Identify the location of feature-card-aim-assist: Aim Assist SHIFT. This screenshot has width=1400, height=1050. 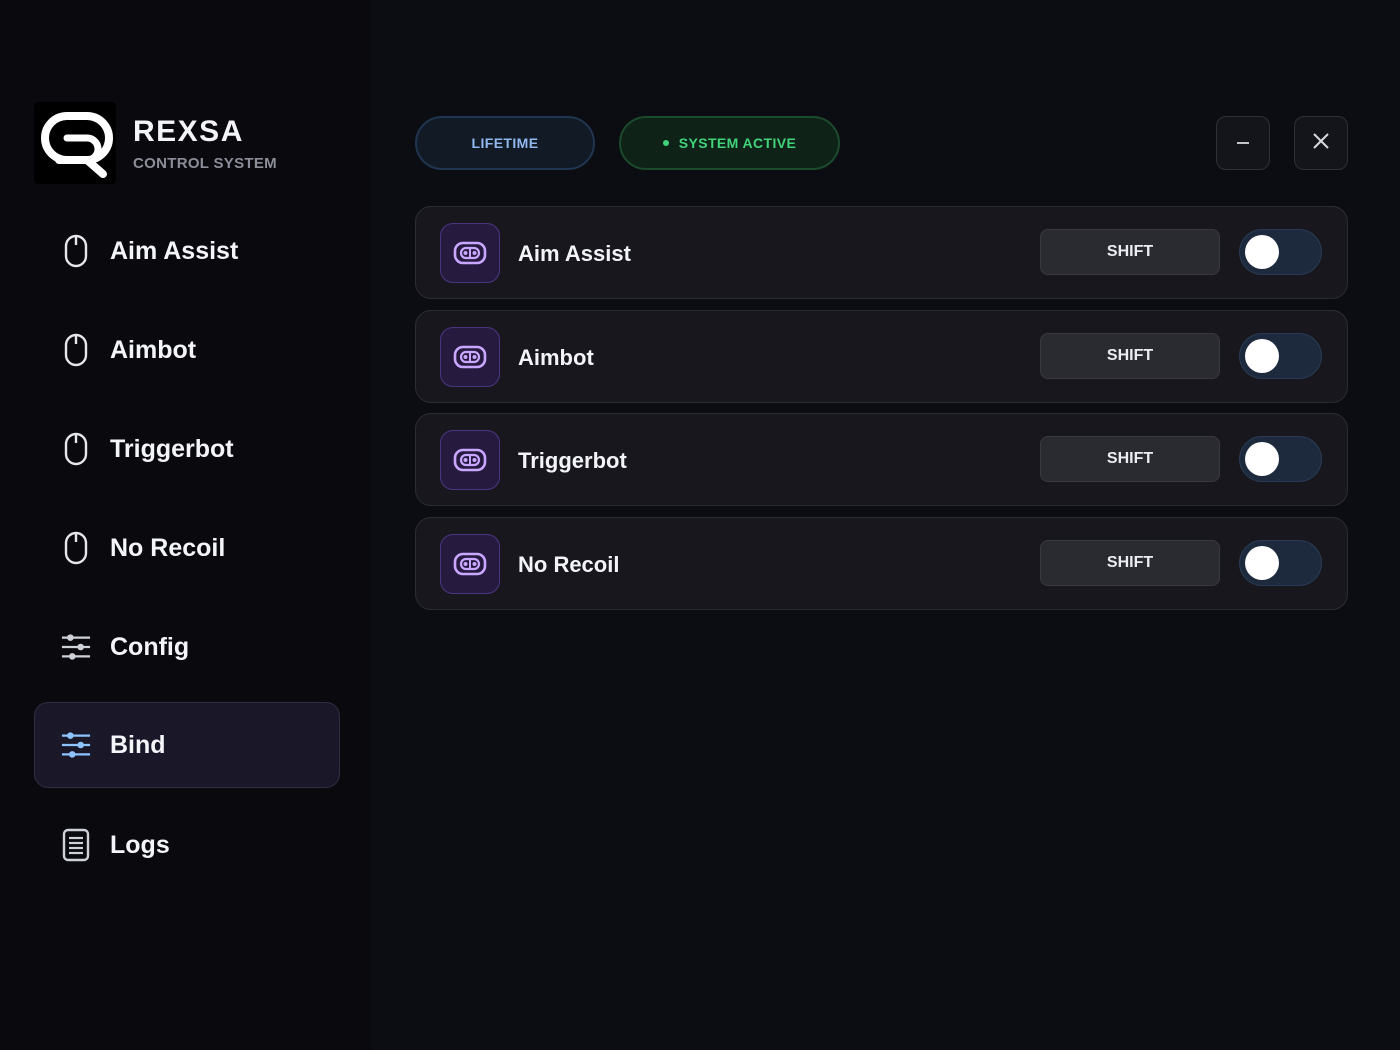
(881, 252).